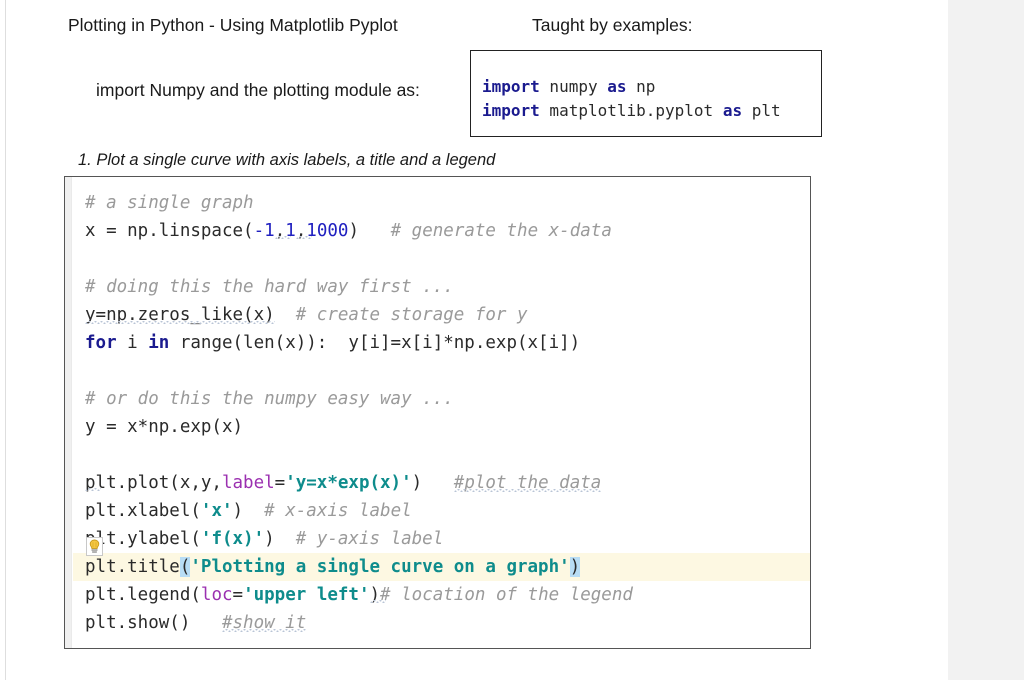 This screenshot has width=1024, height=680. I want to click on import-keyword-2: import, so click(511, 110).